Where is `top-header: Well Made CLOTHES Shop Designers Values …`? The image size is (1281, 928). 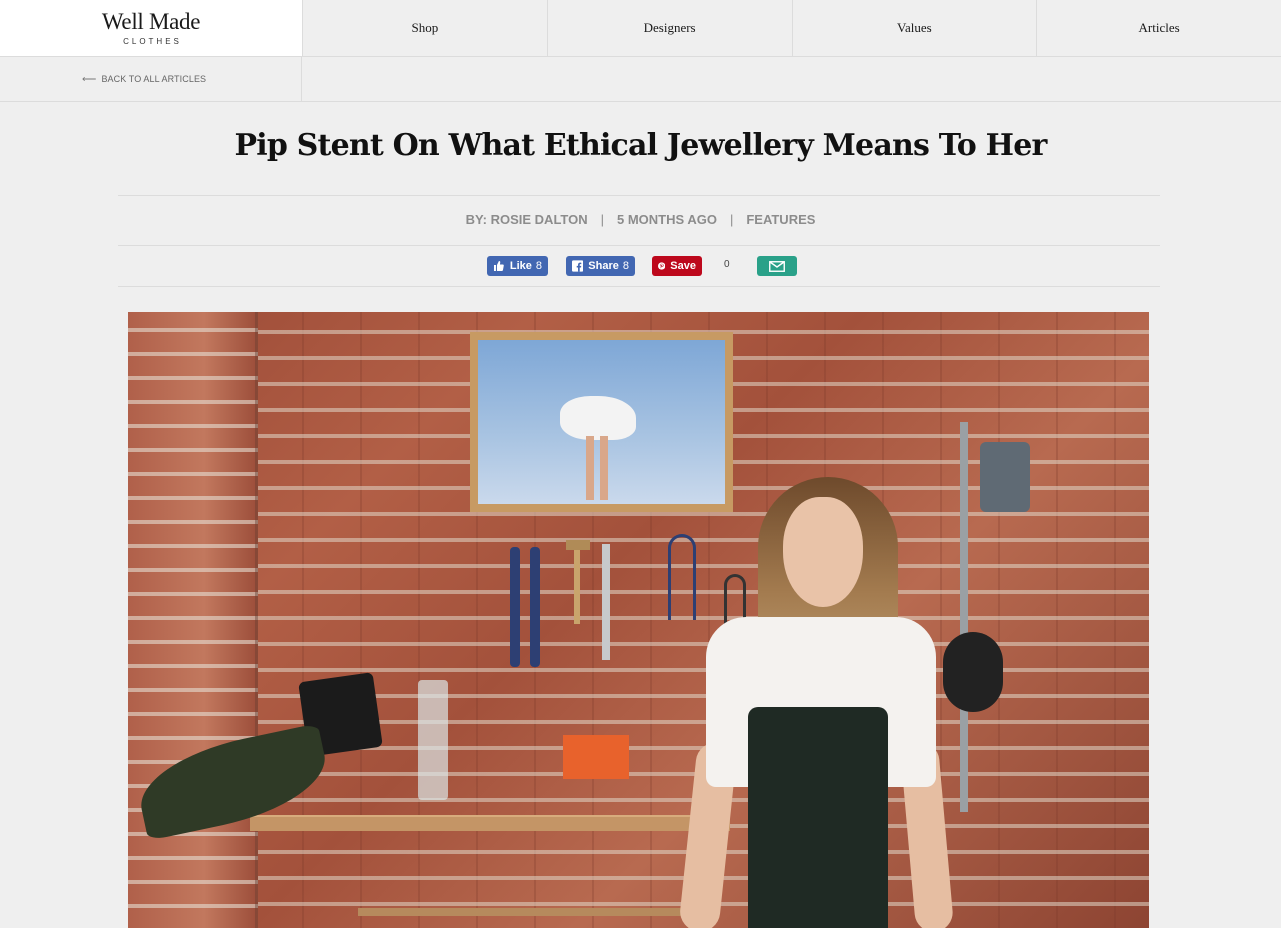
top-header: Well Made CLOTHES Shop Designers Values … is located at coordinates (640, 28).